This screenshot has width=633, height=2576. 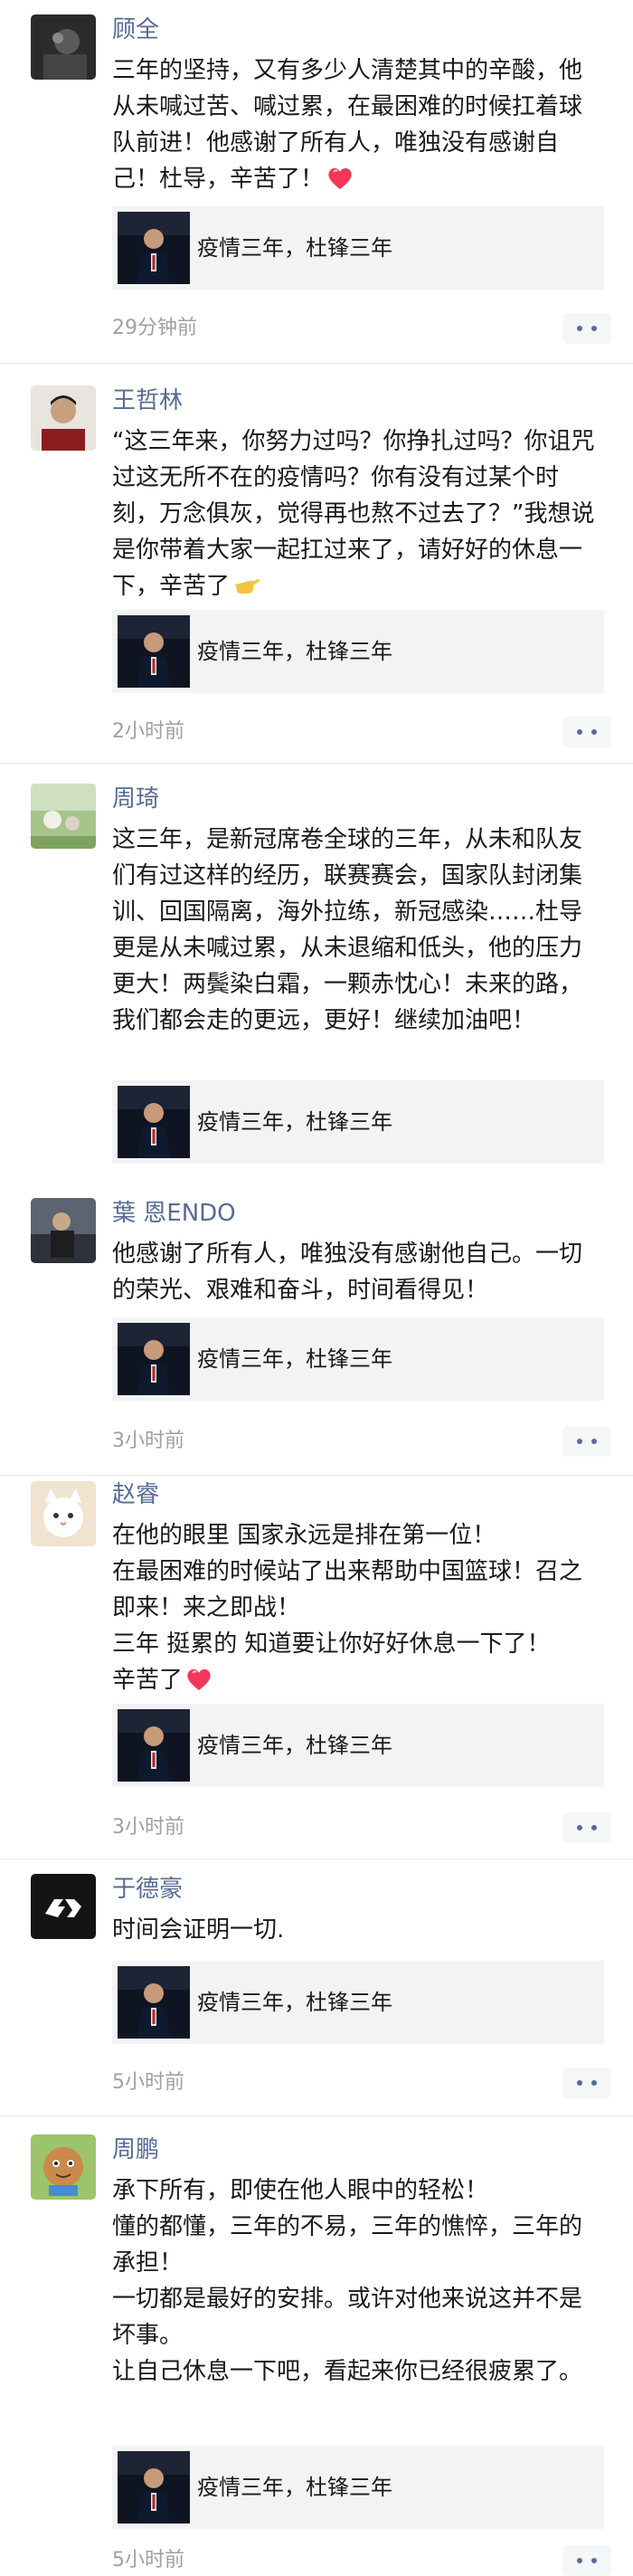 What do you see at coordinates (147, 1889) in the screenshot?
I see `author-name: 于德豪` at bounding box center [147, 1889].